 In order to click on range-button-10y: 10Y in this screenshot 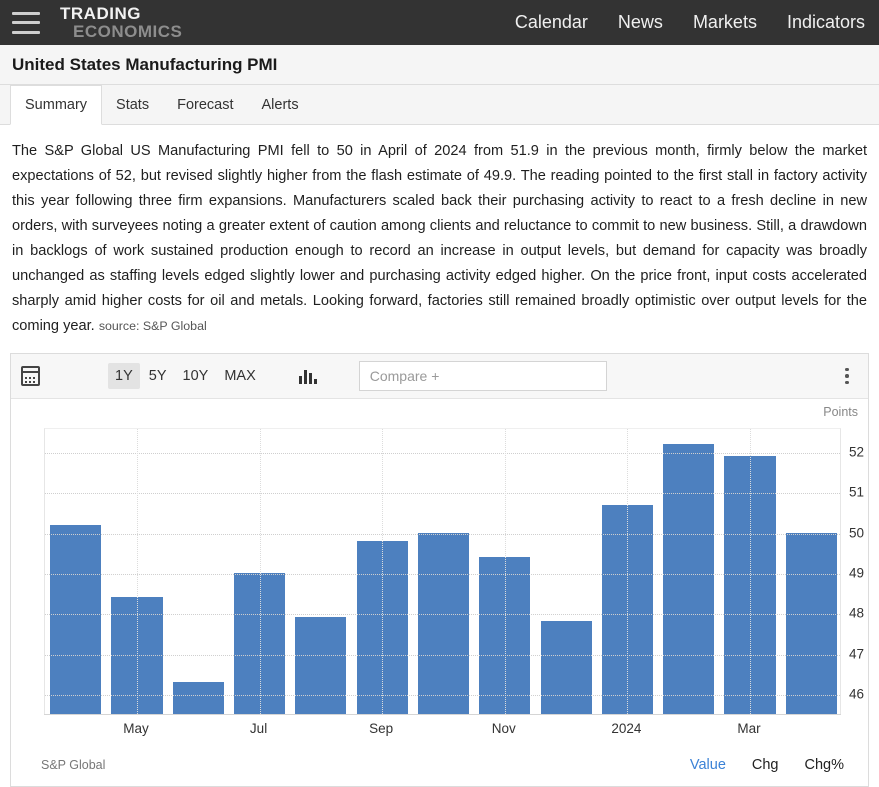, I will do `click(196, 376)`.